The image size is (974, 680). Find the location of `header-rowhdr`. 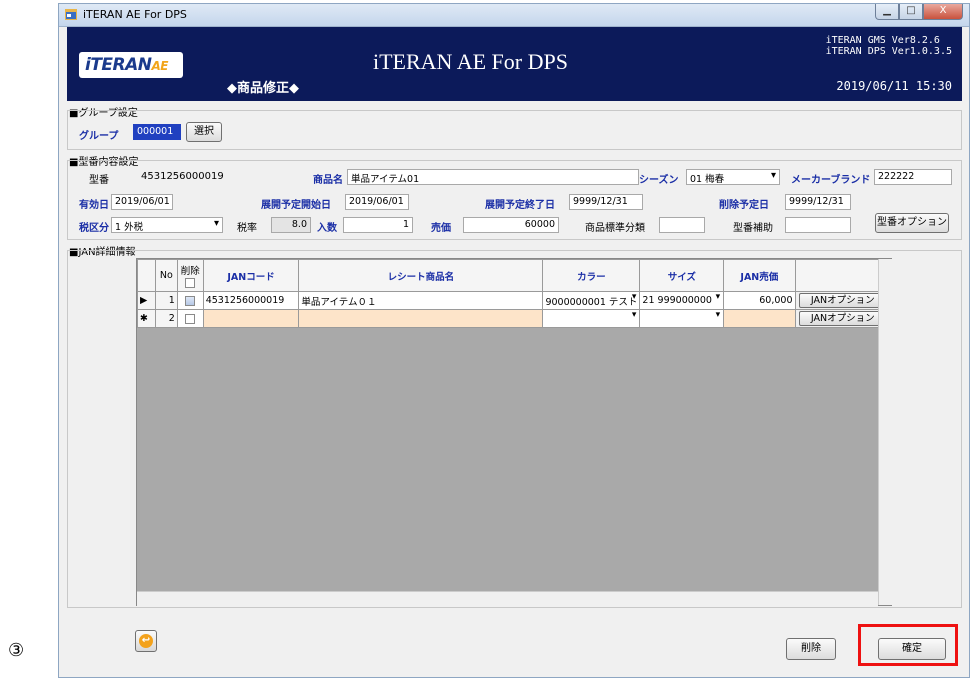

header-rowhdr is located at coordinates (146, 275).